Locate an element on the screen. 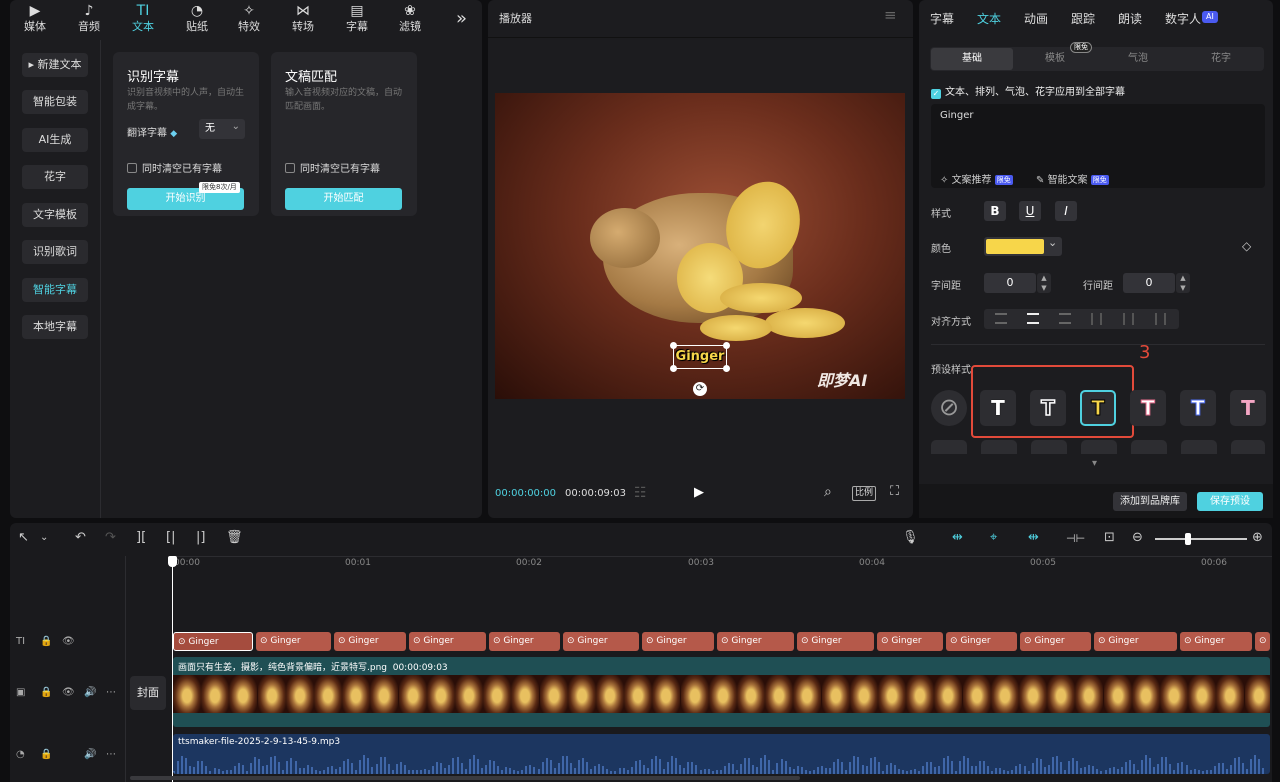  color-picker: ⌄ is located at coordinates (1023, 246).